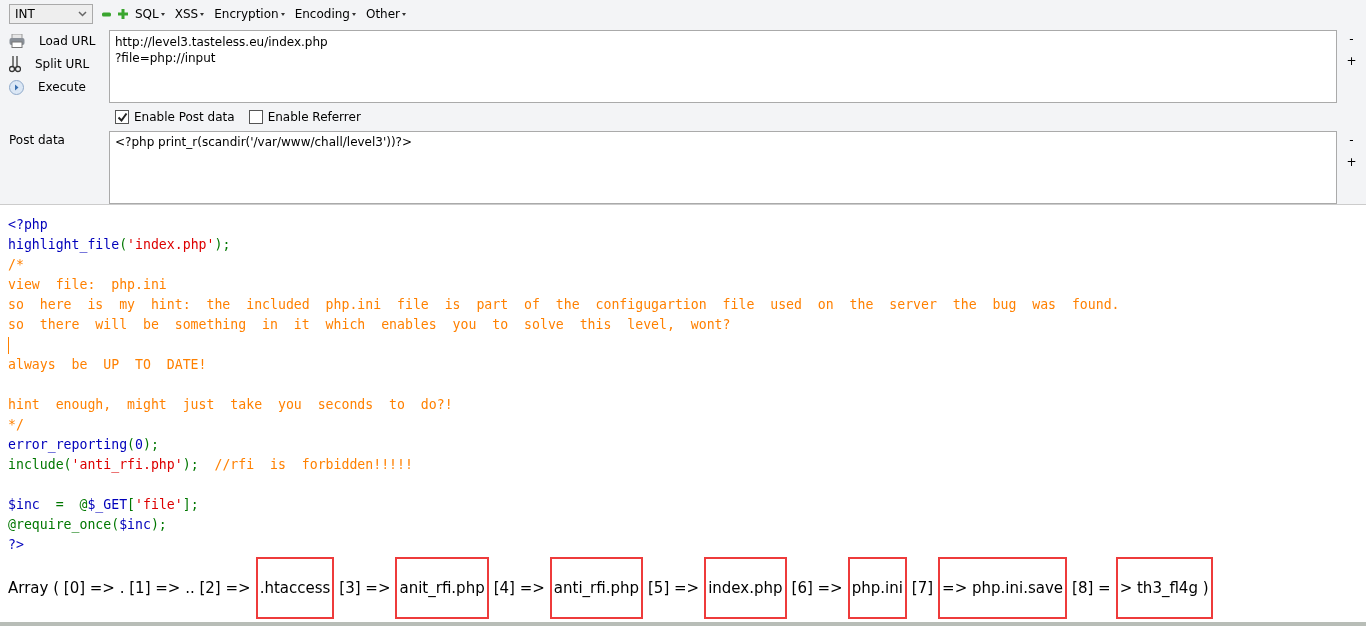 The width and height of the screenshot is (1366, 626). I want to click on output-text: [6] =>, so click(817, 588).